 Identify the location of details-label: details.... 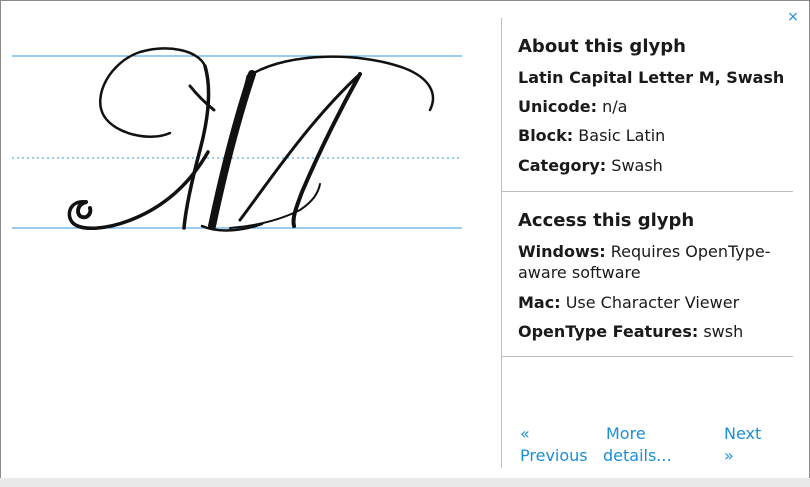
(637, 455).